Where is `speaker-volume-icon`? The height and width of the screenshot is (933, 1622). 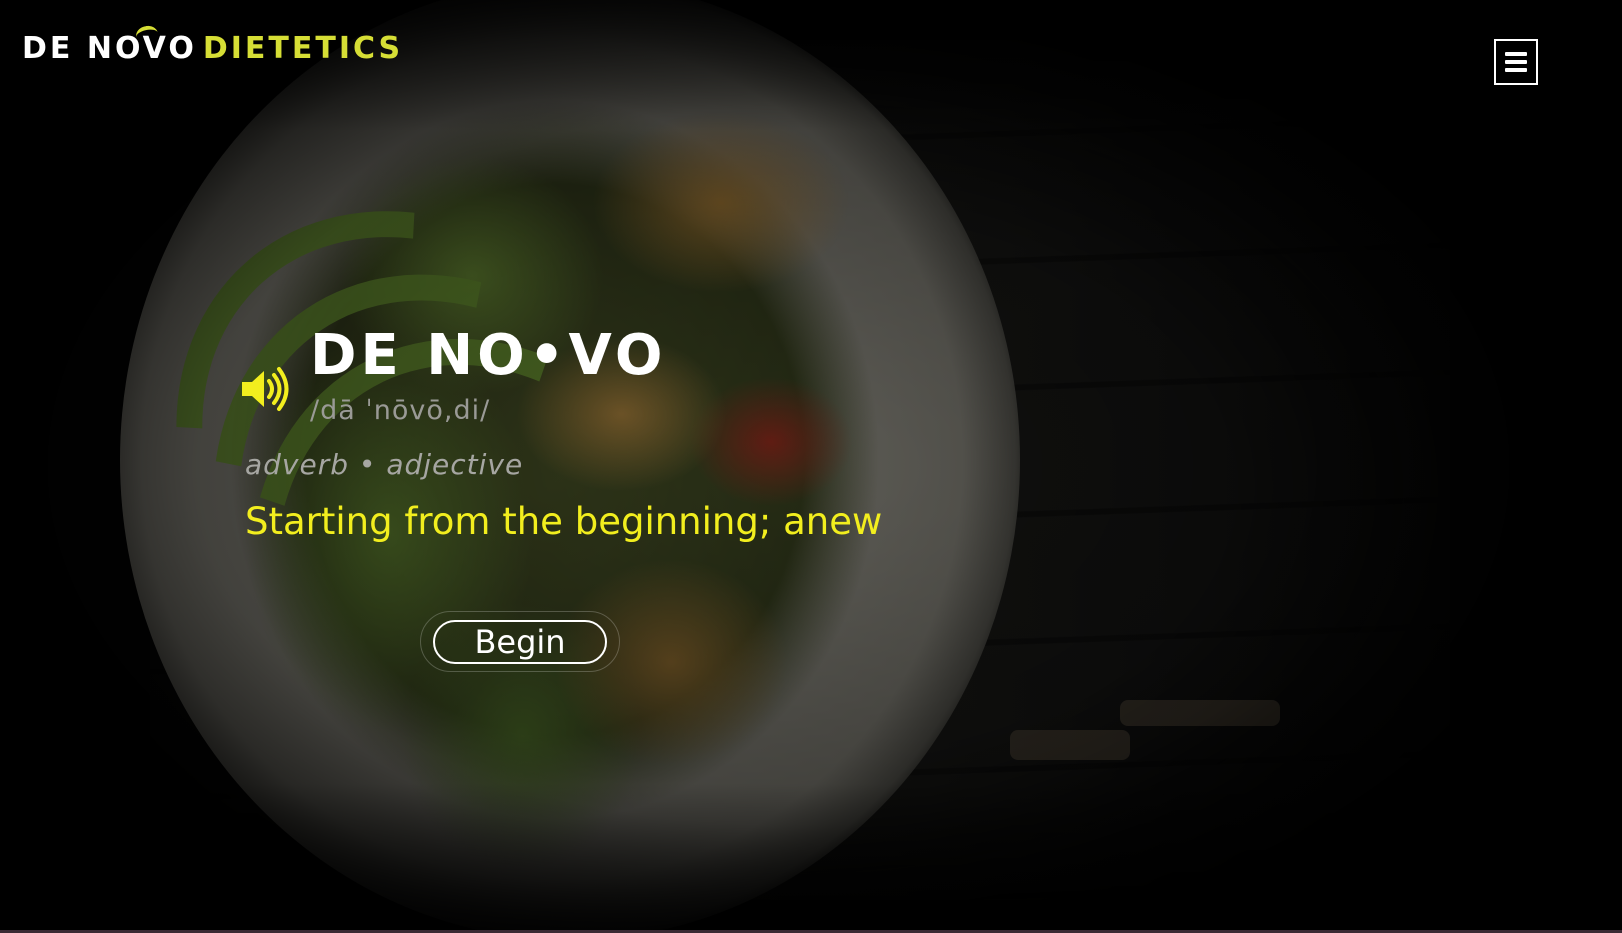
speaker-volume-icon is located at coordinates (265, 389).